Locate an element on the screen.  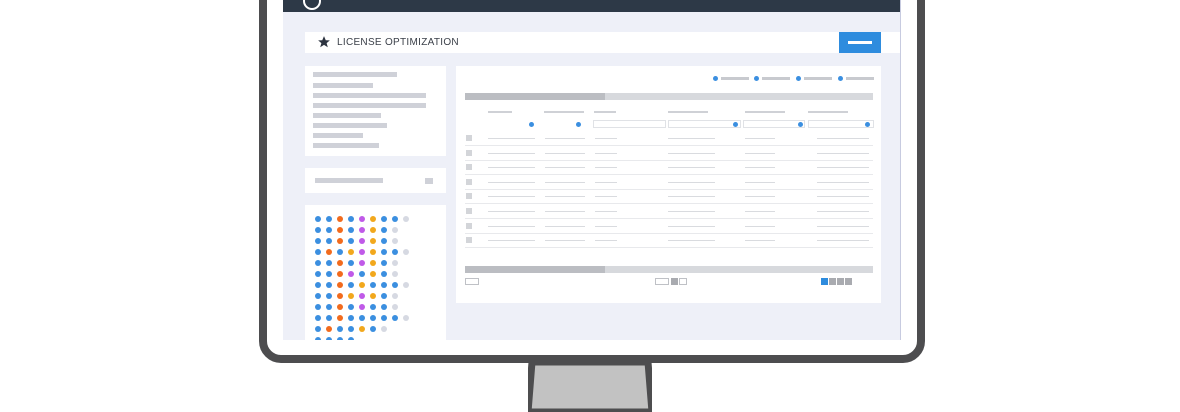
filter-selector is located at coordinates (375, 180).